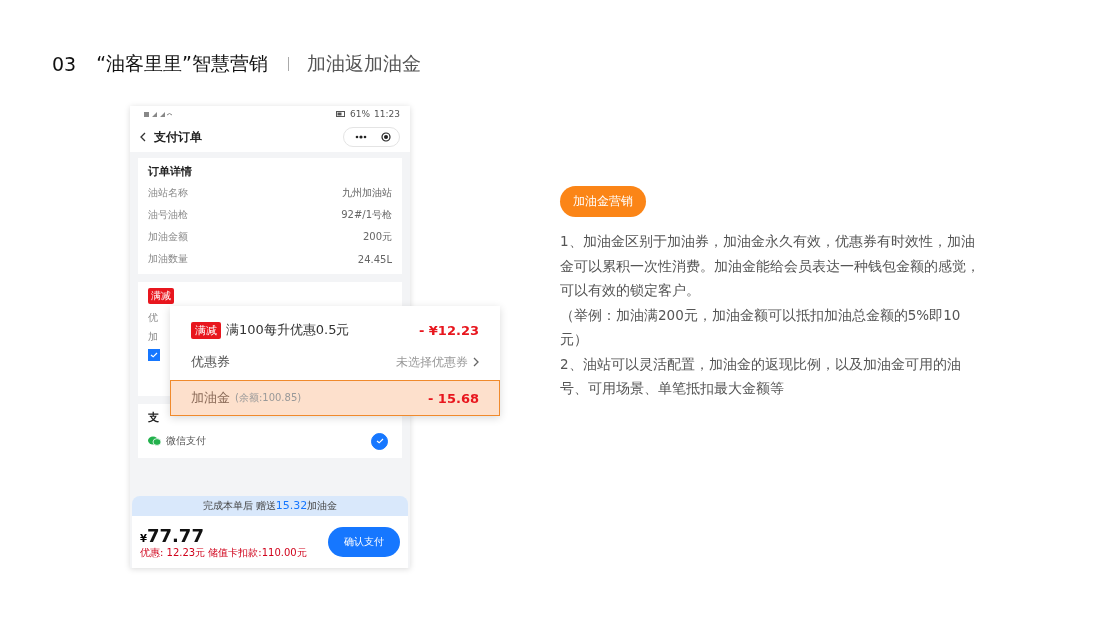 Image resolution: width=1100 pixels, height=618 pixels. I want to click on reward-text: 完成本单后 赠送15.32加油金, so click(270, 506).